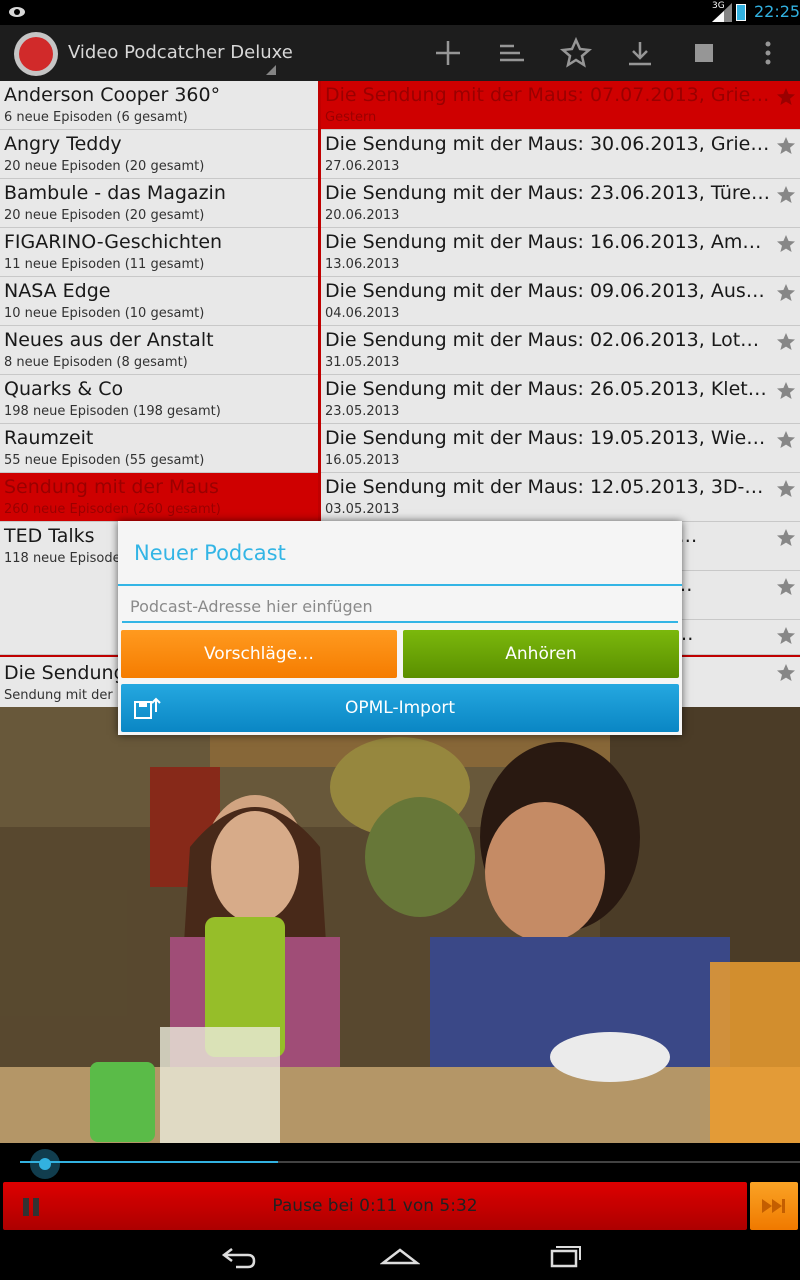 This screenshot has height=1280, width=800. What do you see at coordinates (400, 607) in the screenshot?
I see `podcast-url-input` at bounding box center [400, 607].